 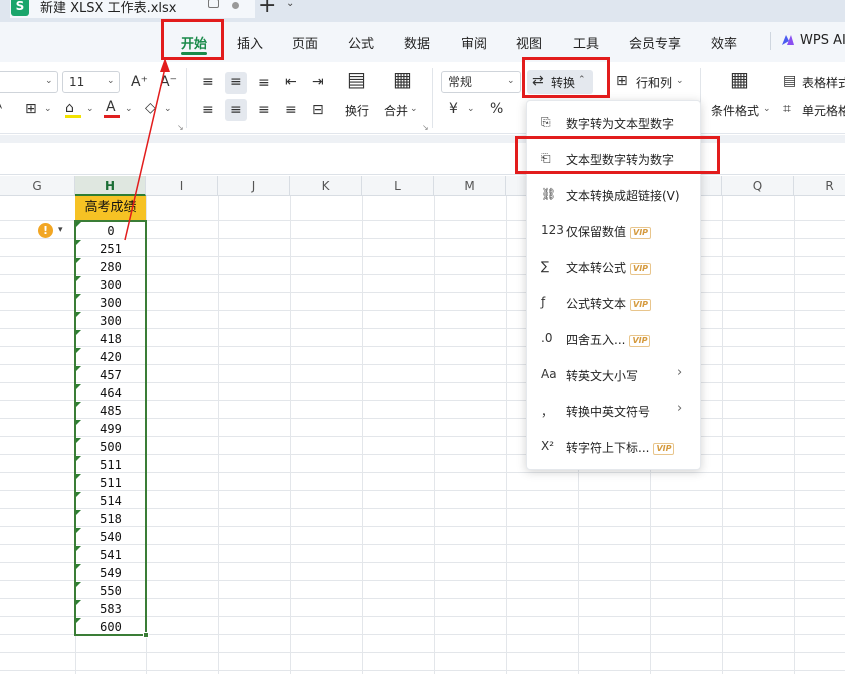 I want to click on tab-member: 会员专享, so click(x=655, y=42).